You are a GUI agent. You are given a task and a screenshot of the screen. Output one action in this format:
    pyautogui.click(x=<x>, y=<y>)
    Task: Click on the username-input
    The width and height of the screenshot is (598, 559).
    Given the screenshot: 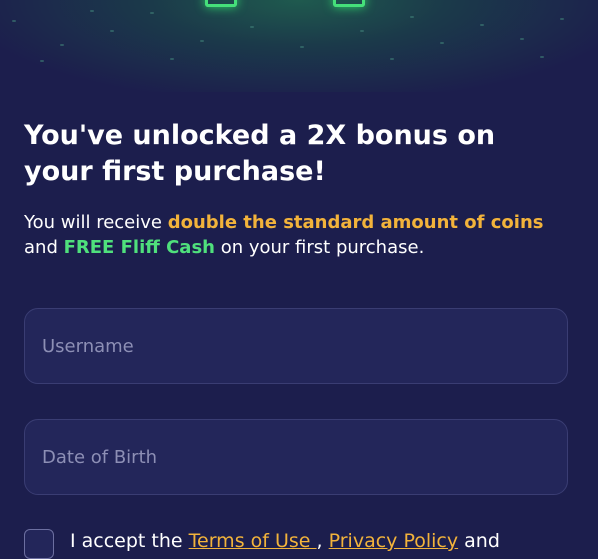 What is the action you would take?
    pyautogui.click(x=296, y=346)
    